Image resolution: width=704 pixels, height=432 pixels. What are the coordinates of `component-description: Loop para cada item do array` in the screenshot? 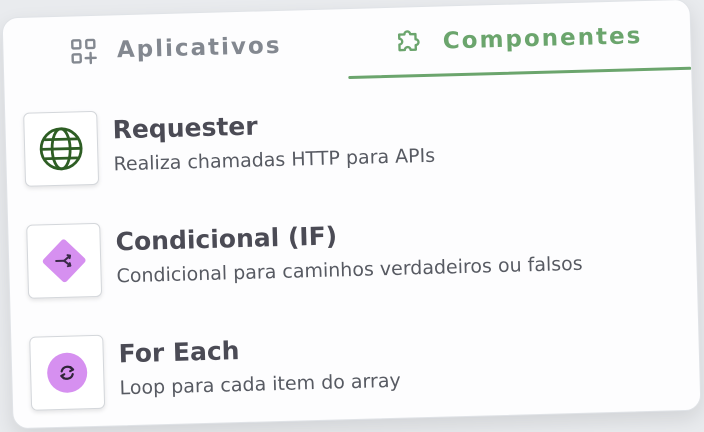 It's located at (260, 384).